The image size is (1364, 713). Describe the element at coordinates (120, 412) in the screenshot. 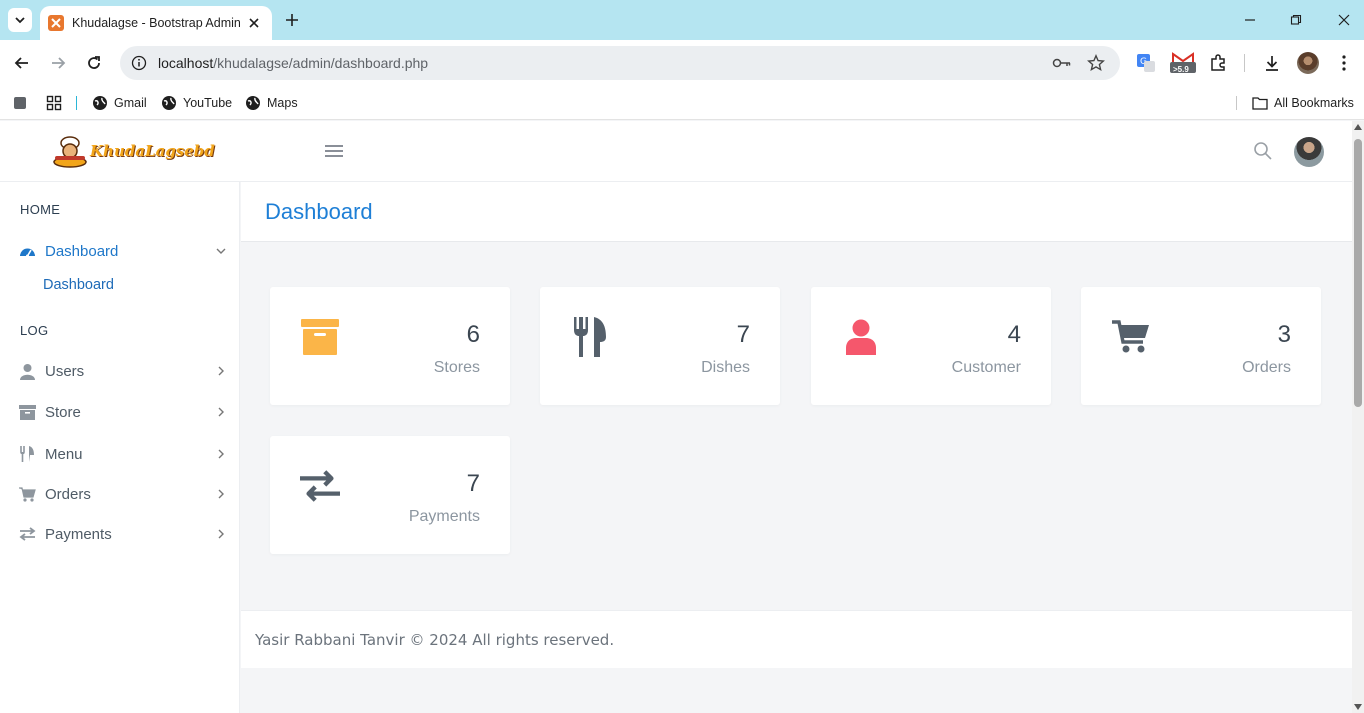

I see `sidebar-item-store: Store` at that location.